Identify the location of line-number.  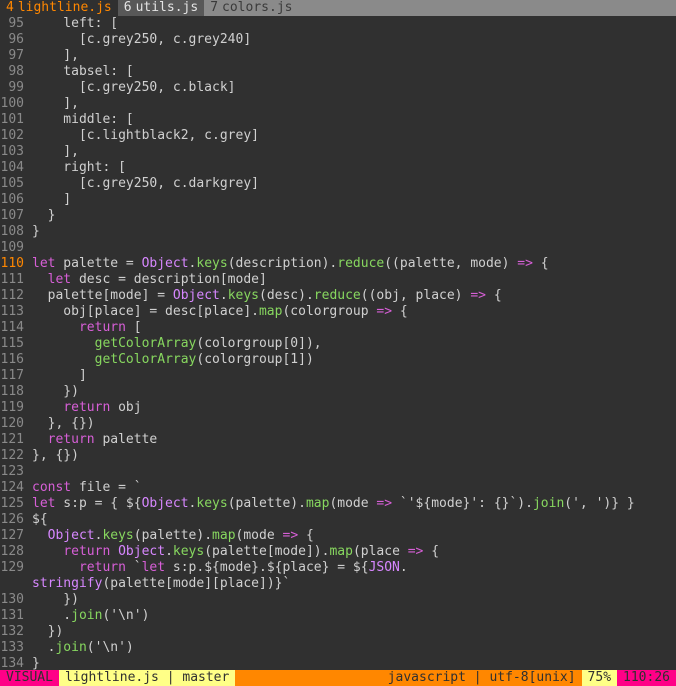
(16, 584).